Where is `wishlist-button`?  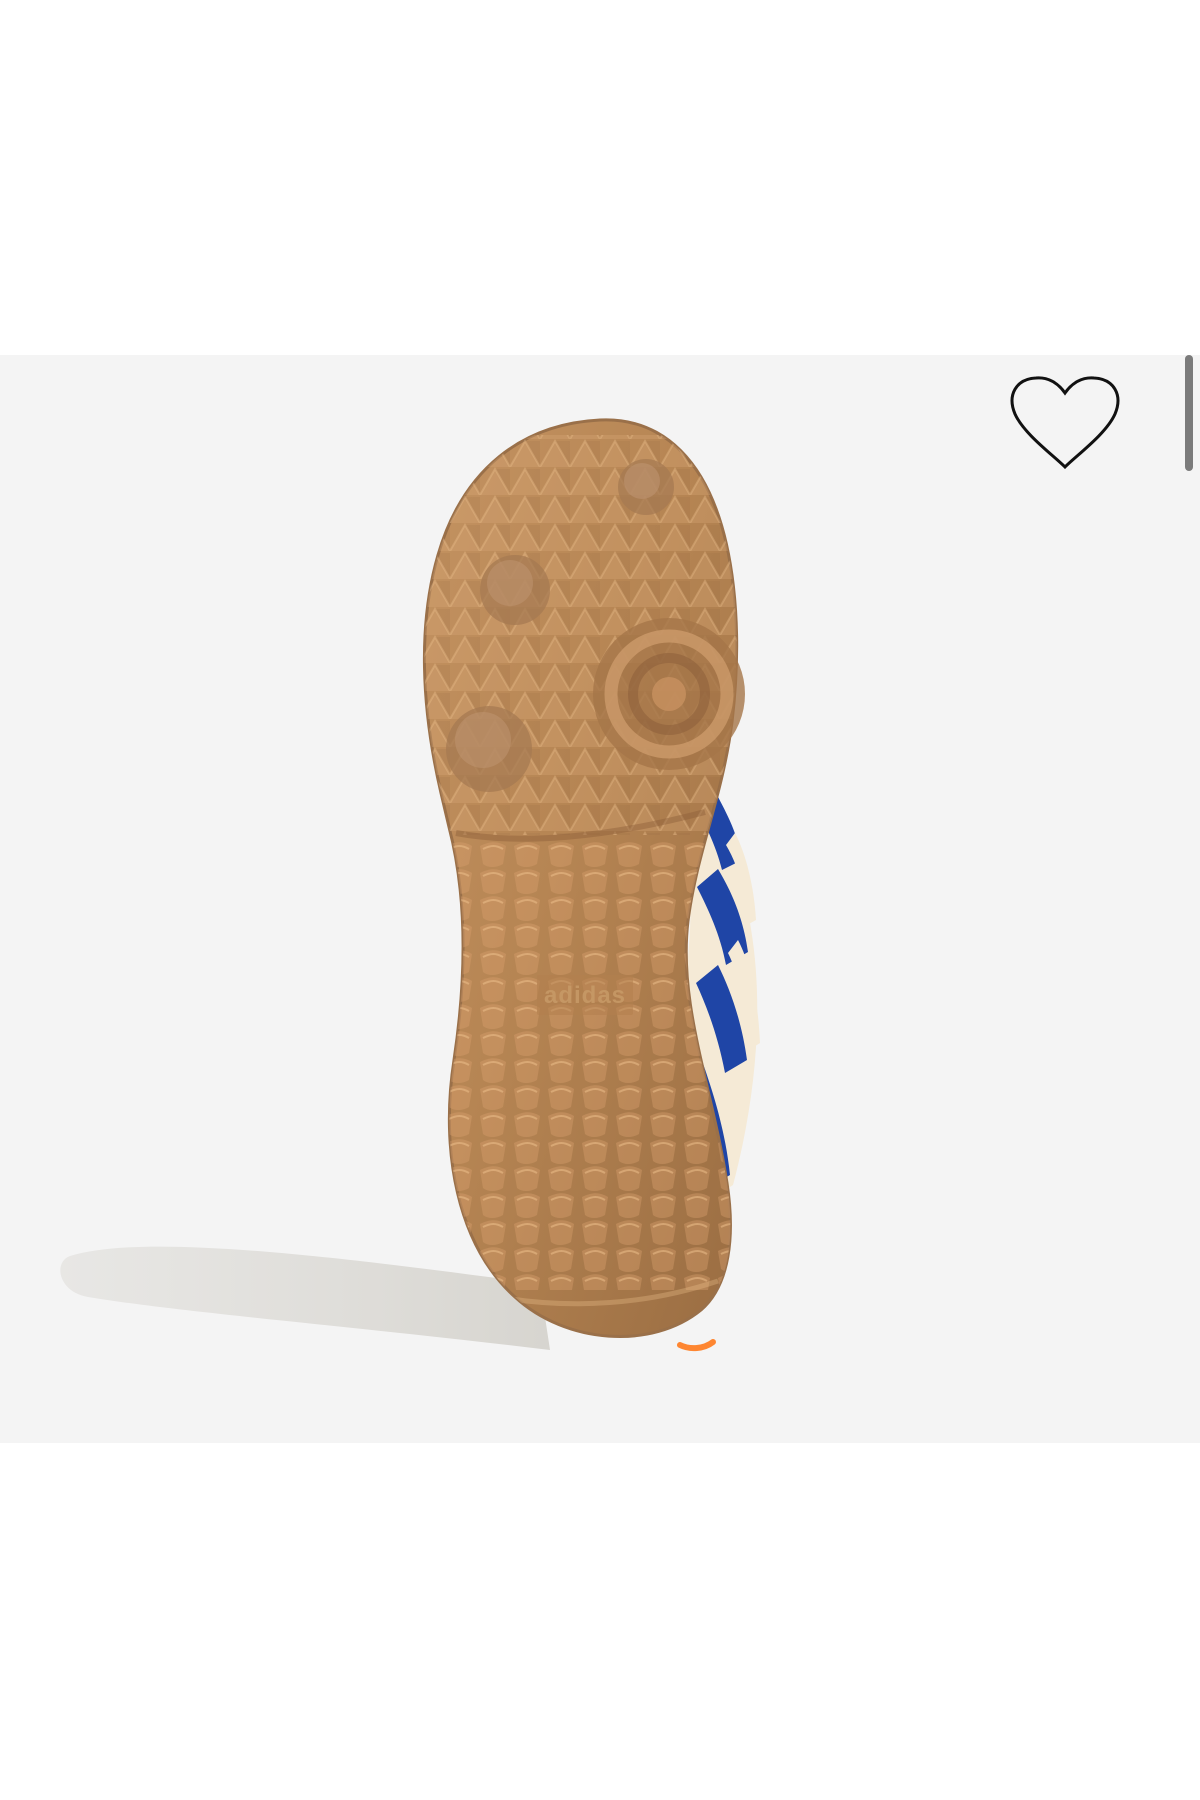
wishlist-button is located at coordinates (1065, 423).